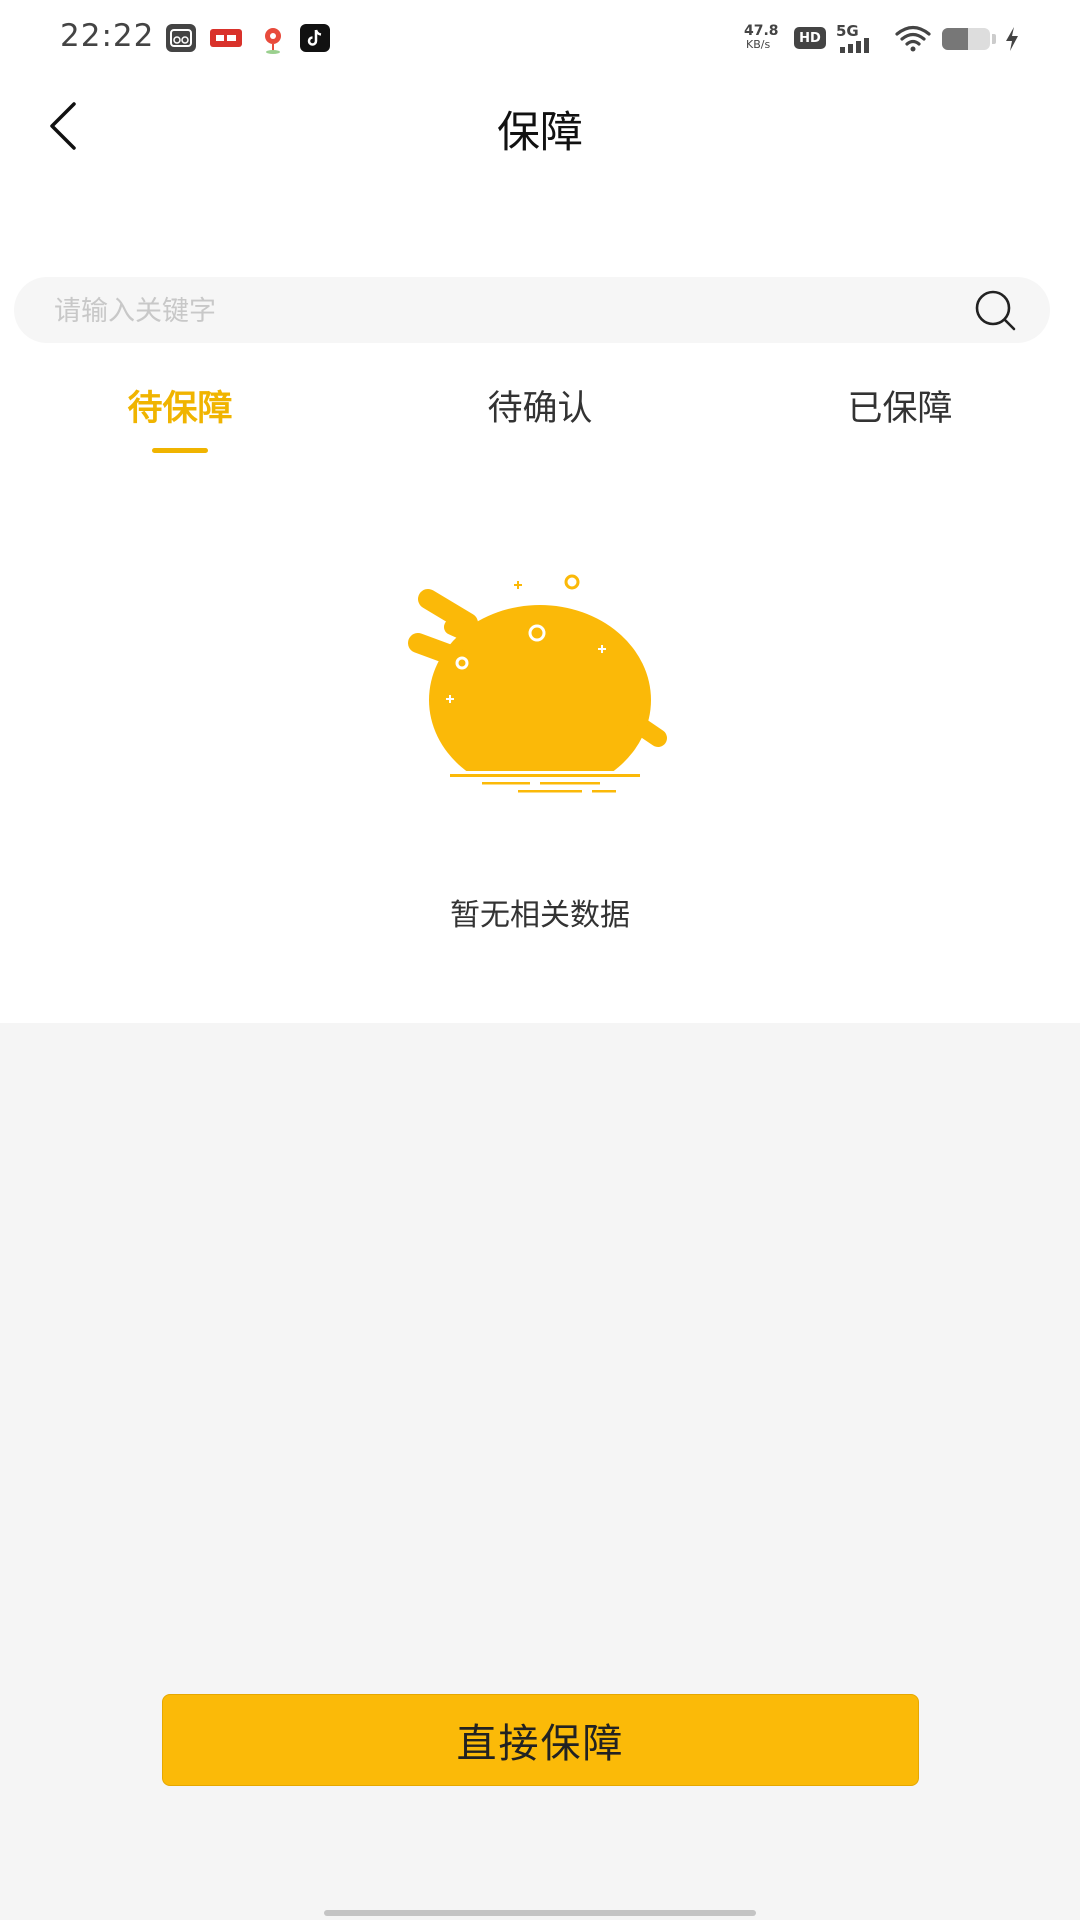  Describe the element at coordinates (494, 311) in the screenshot. I see `search-input` at that location.